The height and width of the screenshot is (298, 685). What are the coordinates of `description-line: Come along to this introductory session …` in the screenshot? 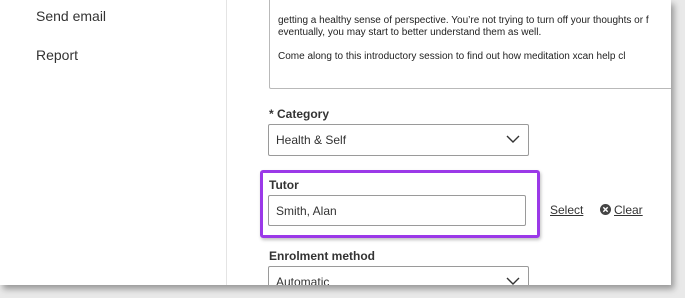 It's located at (452, 56).